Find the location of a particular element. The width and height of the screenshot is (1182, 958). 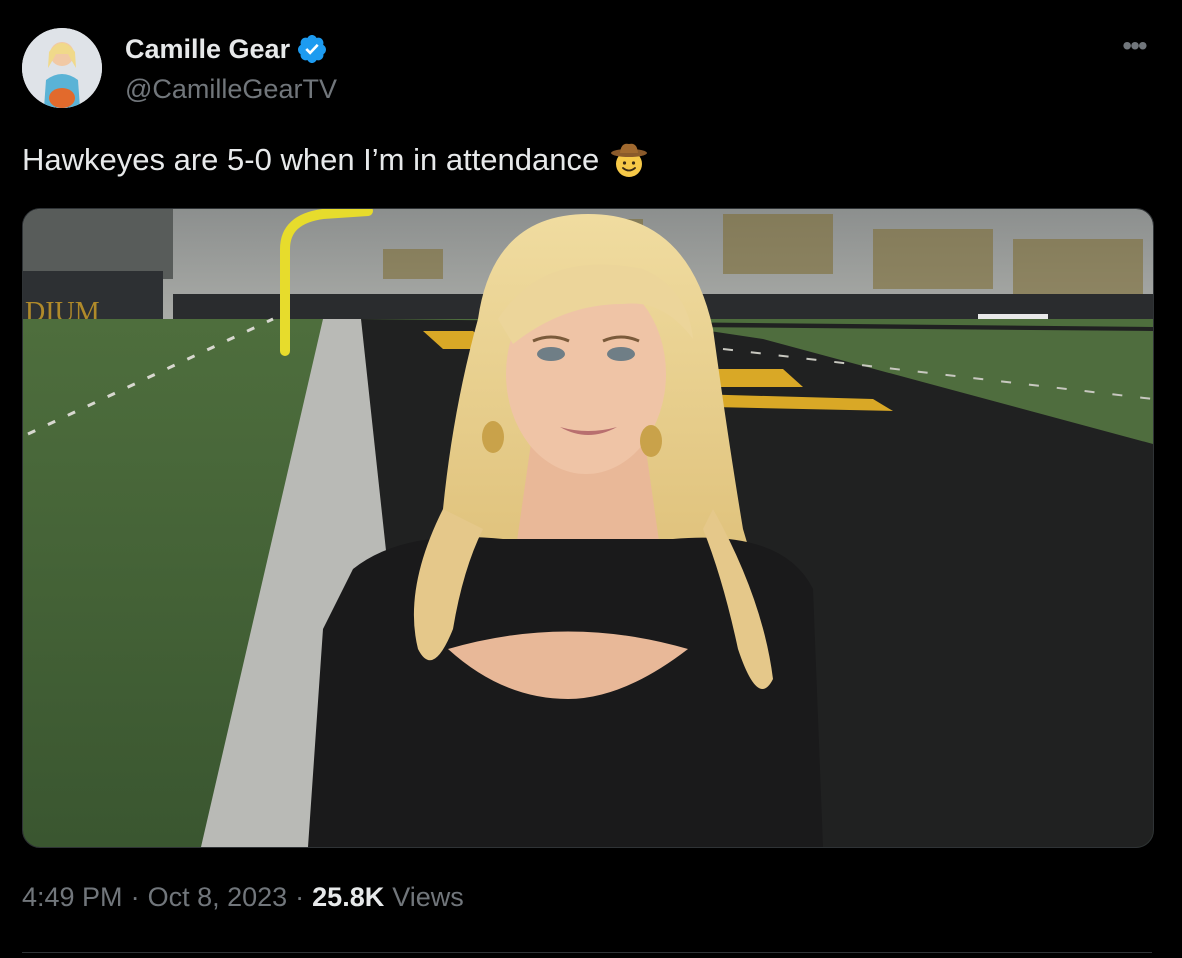

tweet-text: Hawkeyes are 5-0 when I’m in attendance is located at coordinates (335, 160).